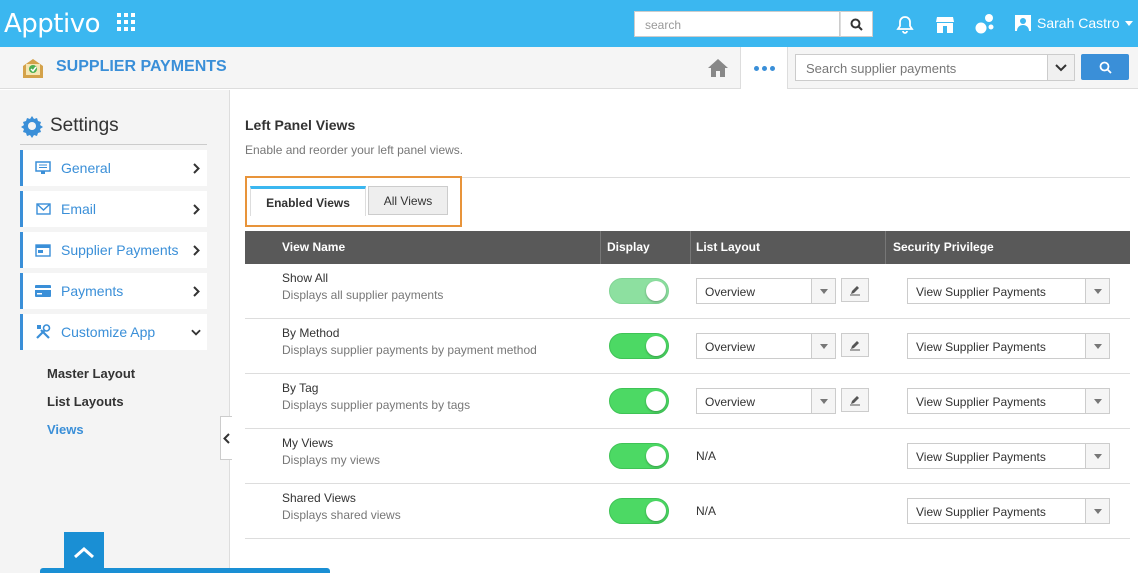  Describe the element at coordinates (308, 443) in the screenshot. I see `view-name: My Views` at that location.